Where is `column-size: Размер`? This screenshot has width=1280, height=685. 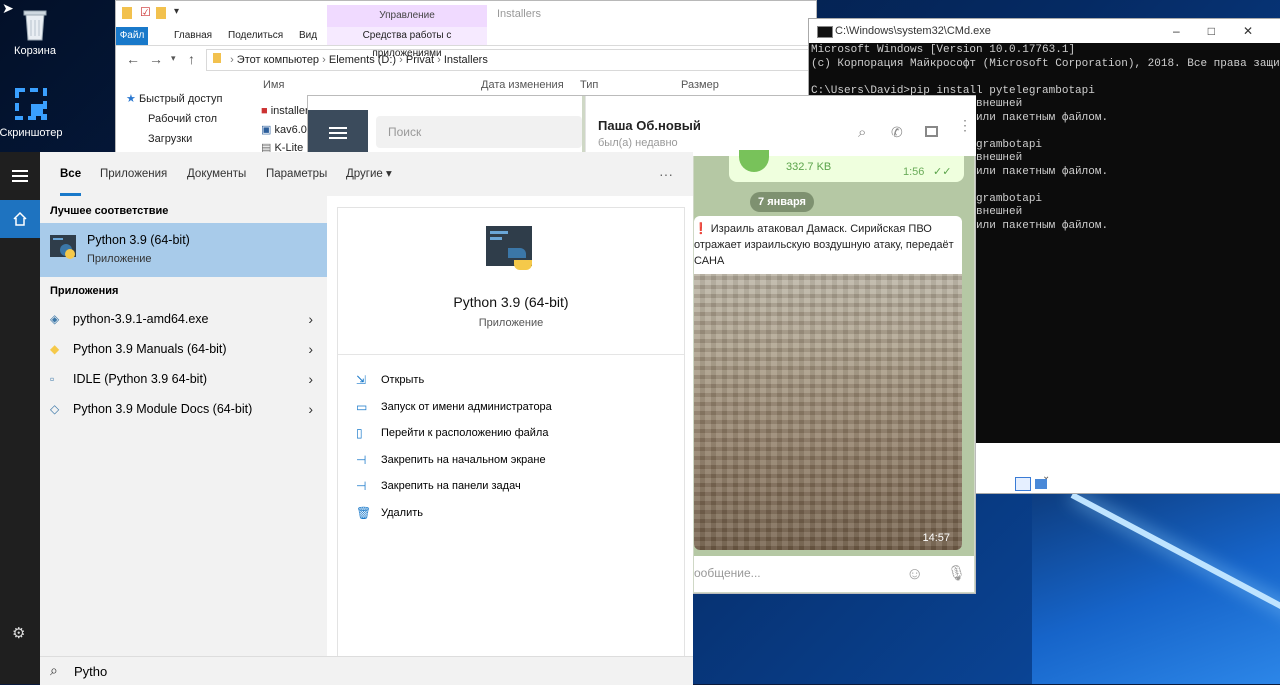
column-size: Размер is located at coordinates (700, 85).